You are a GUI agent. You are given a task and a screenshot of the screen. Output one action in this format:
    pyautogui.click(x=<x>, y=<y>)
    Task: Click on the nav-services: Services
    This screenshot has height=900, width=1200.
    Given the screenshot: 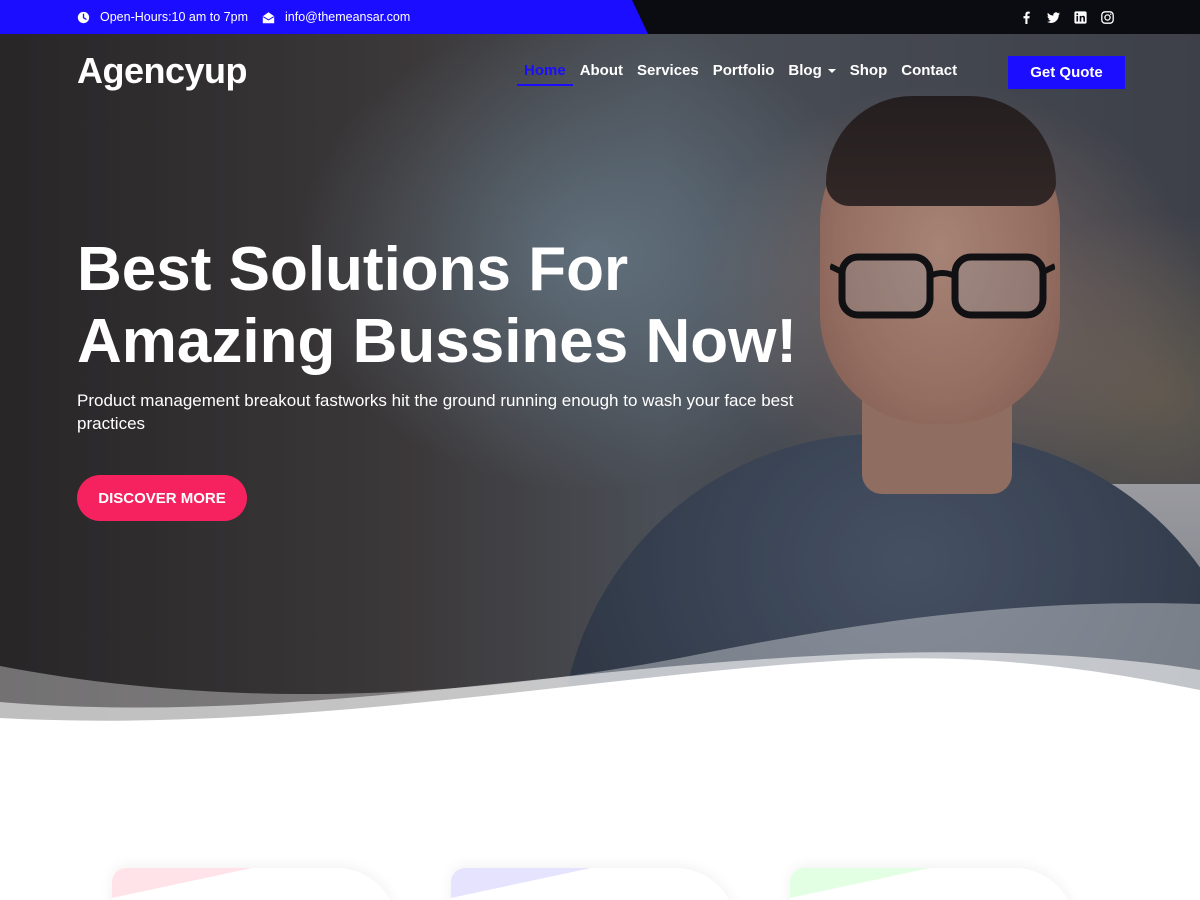 What is the action you would take?
    pyautogui.click(x=668, y=72)
    